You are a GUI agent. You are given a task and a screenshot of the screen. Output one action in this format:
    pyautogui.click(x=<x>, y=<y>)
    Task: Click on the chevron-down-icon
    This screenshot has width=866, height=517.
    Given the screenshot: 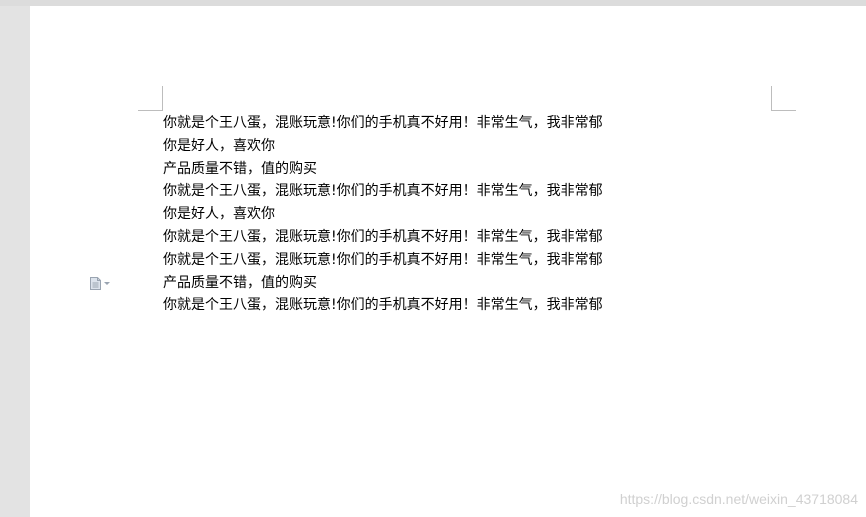 What is the action you would take?
    pyautogui.click(x=107, y=283)
    